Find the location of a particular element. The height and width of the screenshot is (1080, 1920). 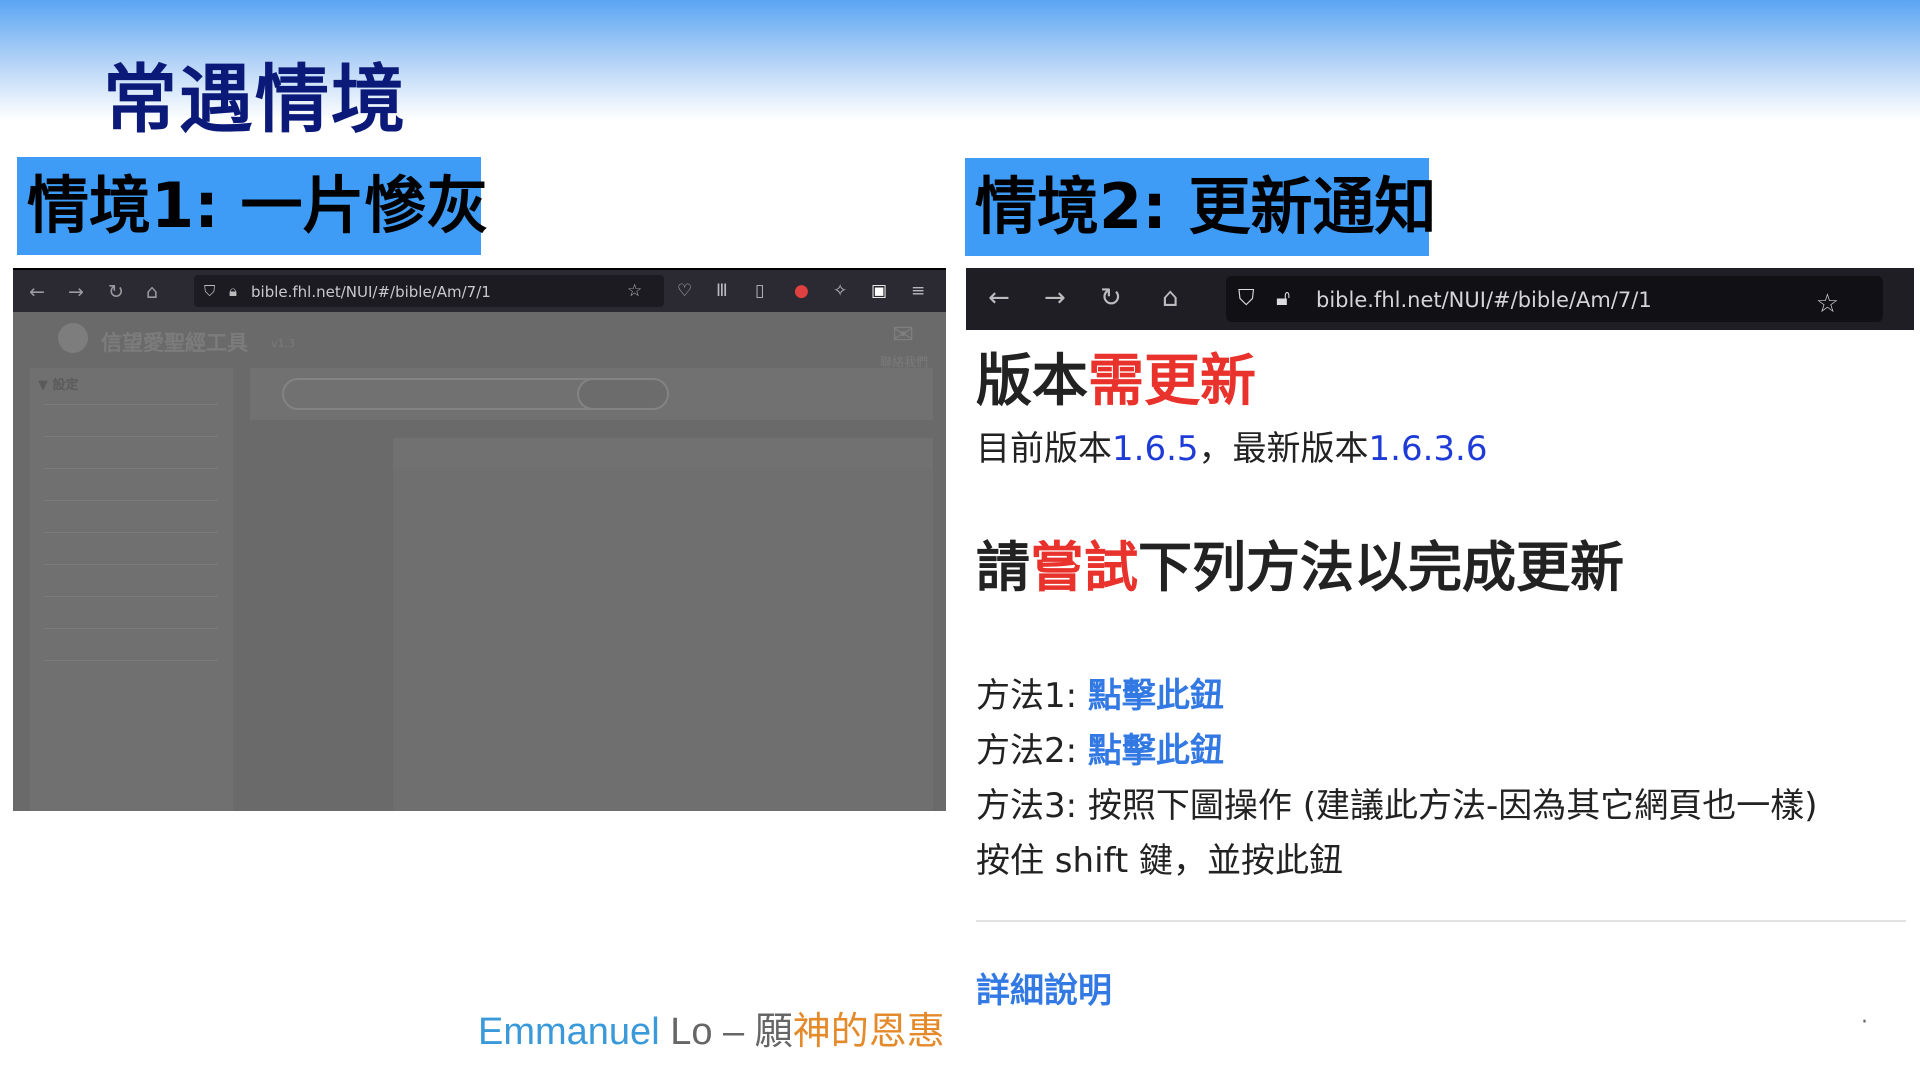

method-1-link: 點擊此鈕 is located at coordinates (1156, 696).